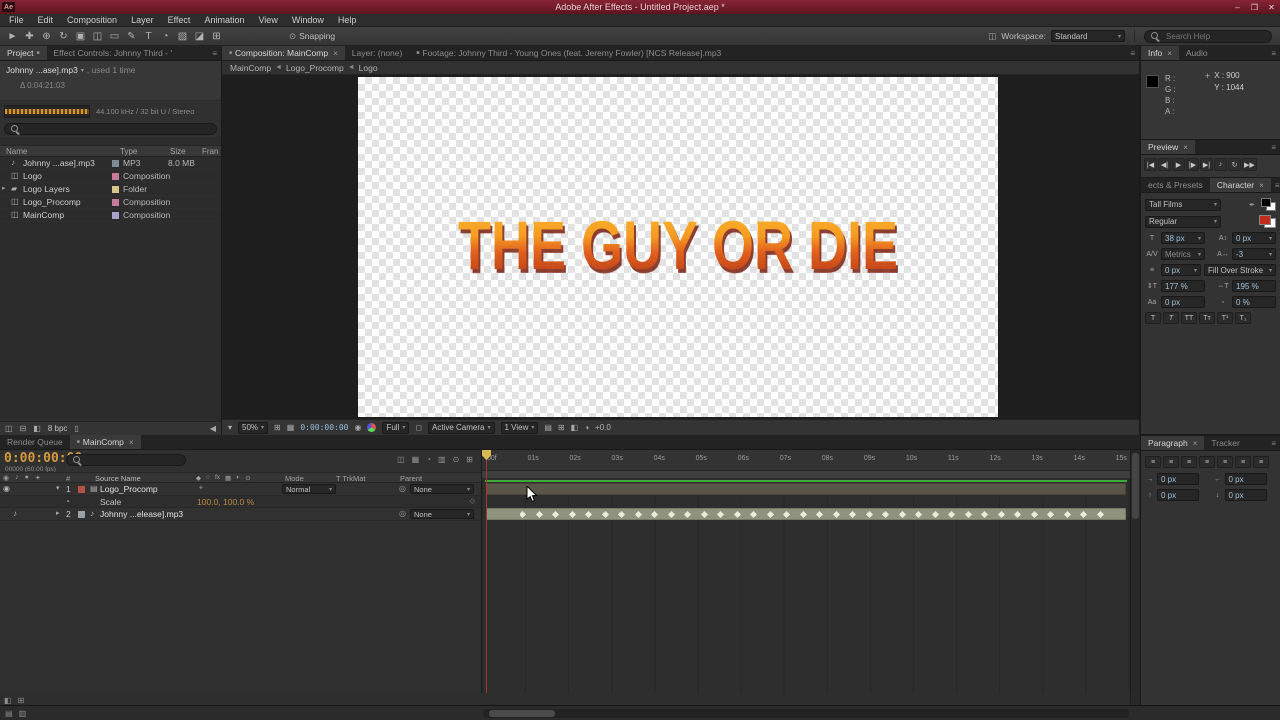 The height and width of the screenshot is (720, 1280). I want to click on project-search-input, so click(117, 129).